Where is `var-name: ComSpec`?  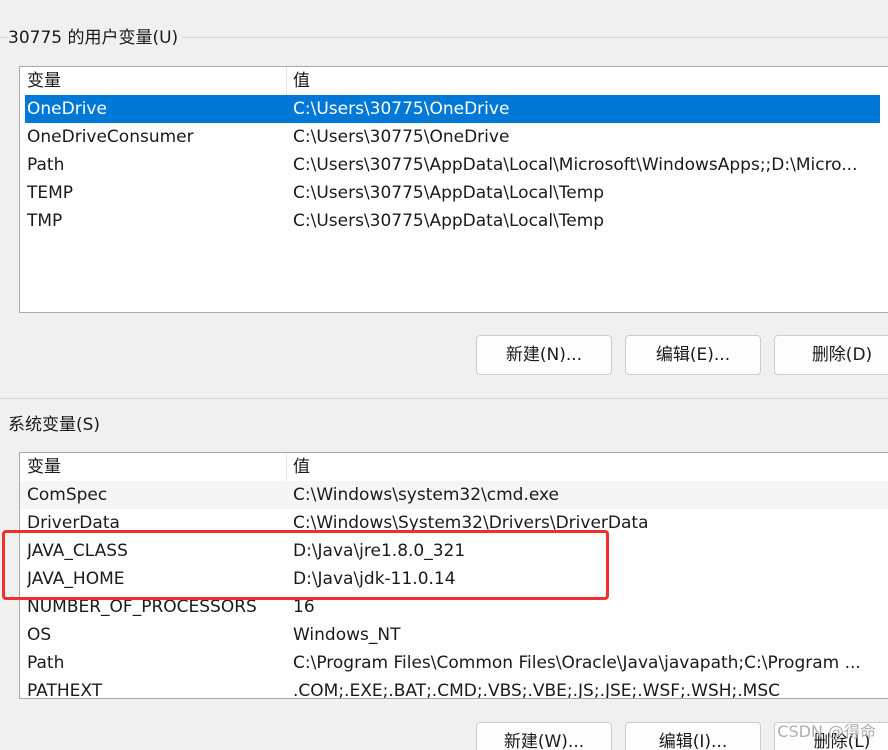
var-name: ComSpec is located at coordinates (67, 495).